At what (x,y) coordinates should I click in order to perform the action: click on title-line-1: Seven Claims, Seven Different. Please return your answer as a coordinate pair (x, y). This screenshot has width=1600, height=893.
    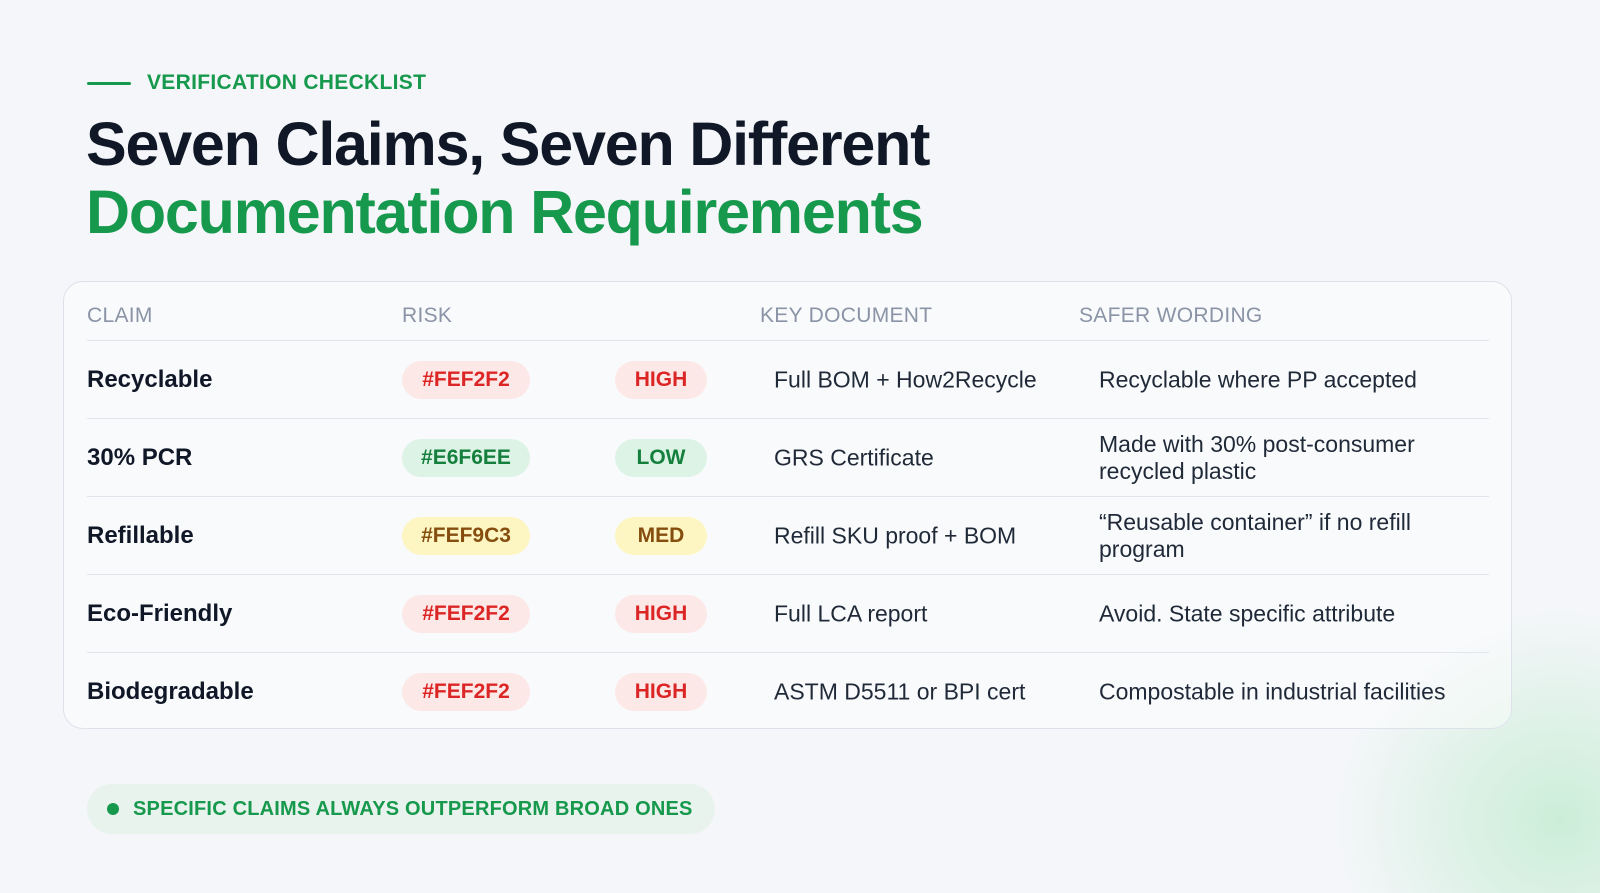
    Looking at the image, I should click on (508, 144).